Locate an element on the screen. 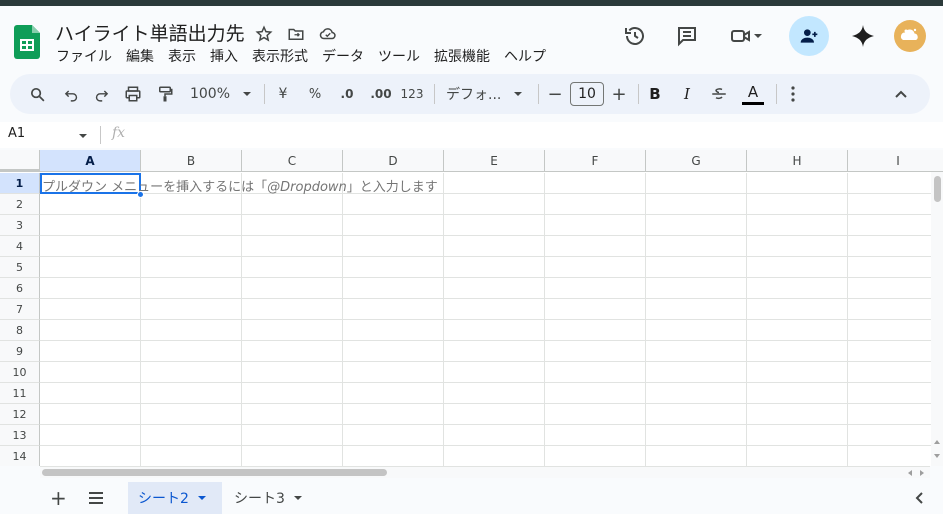 Image resolution: width=943 pixels, height=514 pixels. cell-i10 is located at coordinates (895, 372).